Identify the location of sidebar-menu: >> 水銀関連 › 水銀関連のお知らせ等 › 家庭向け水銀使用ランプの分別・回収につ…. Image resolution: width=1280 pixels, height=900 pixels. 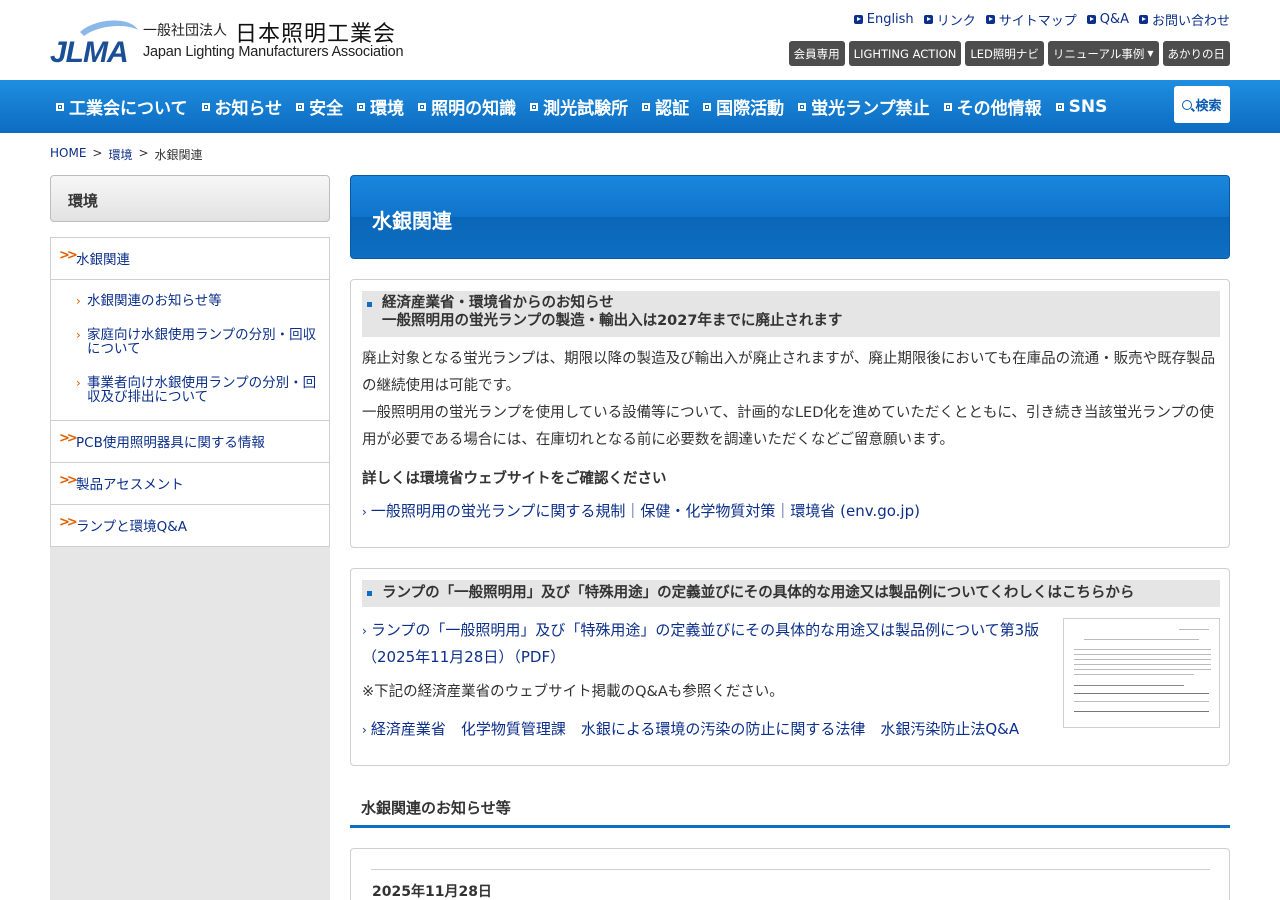
(190, 392).